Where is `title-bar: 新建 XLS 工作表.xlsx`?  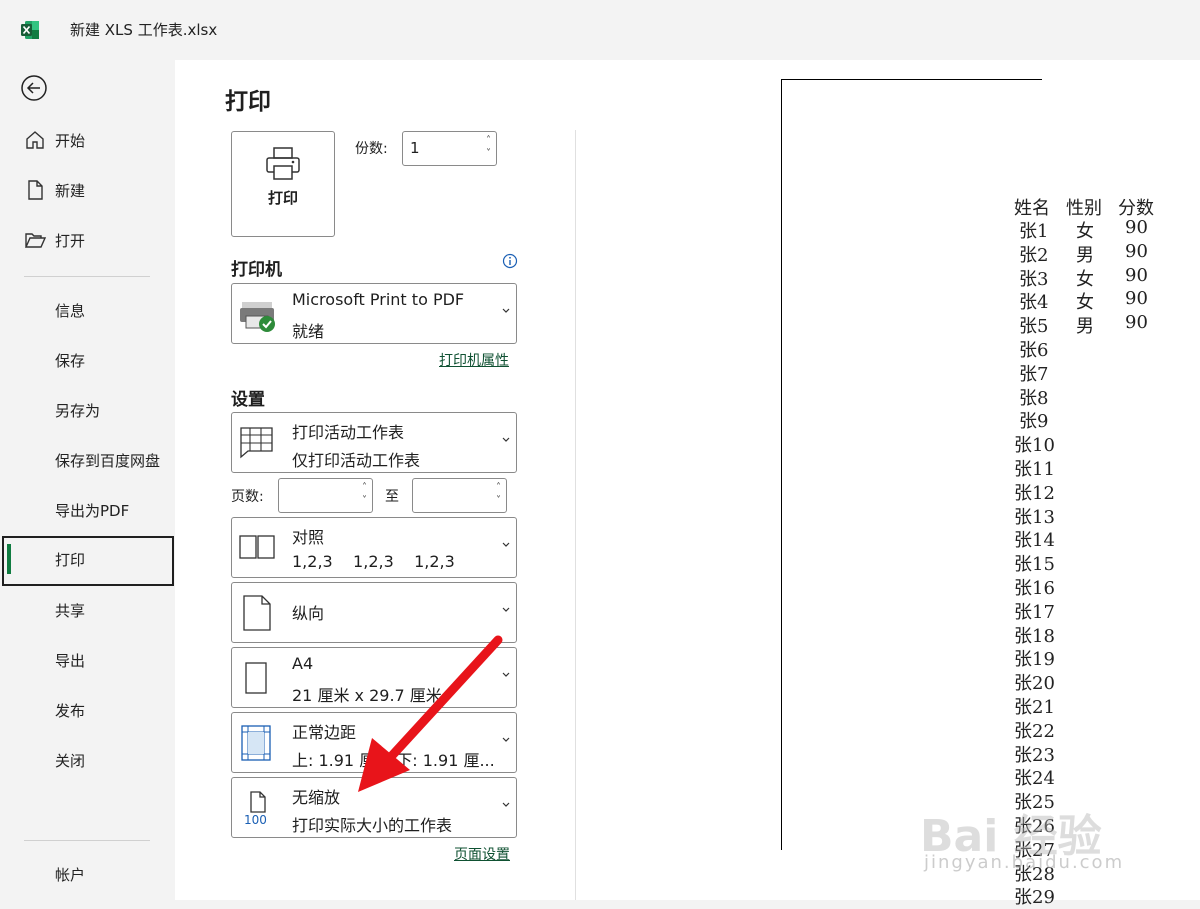
title-bar: 新建 XLS 工作表.xlsx is located at coordinates (600, 30).